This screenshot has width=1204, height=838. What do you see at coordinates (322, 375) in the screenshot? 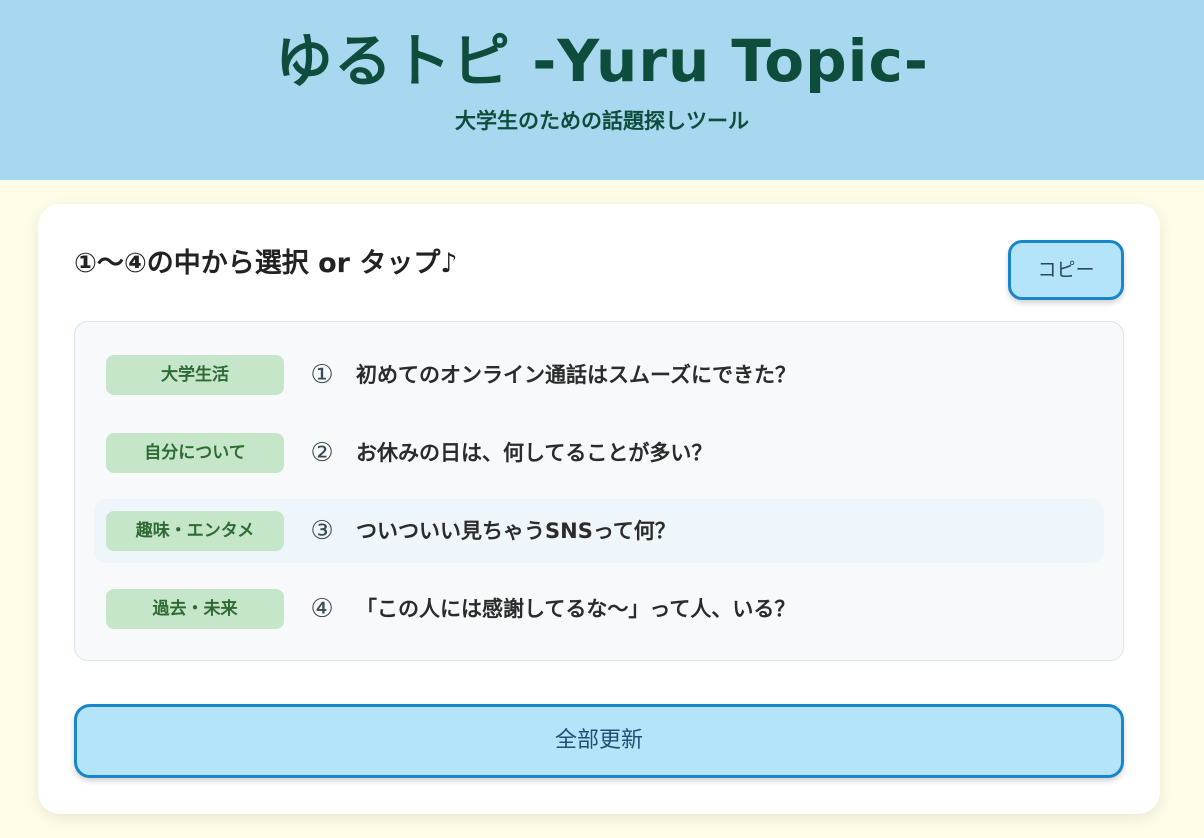
I see `topic-number: ①` at bounding box center [322, 375].